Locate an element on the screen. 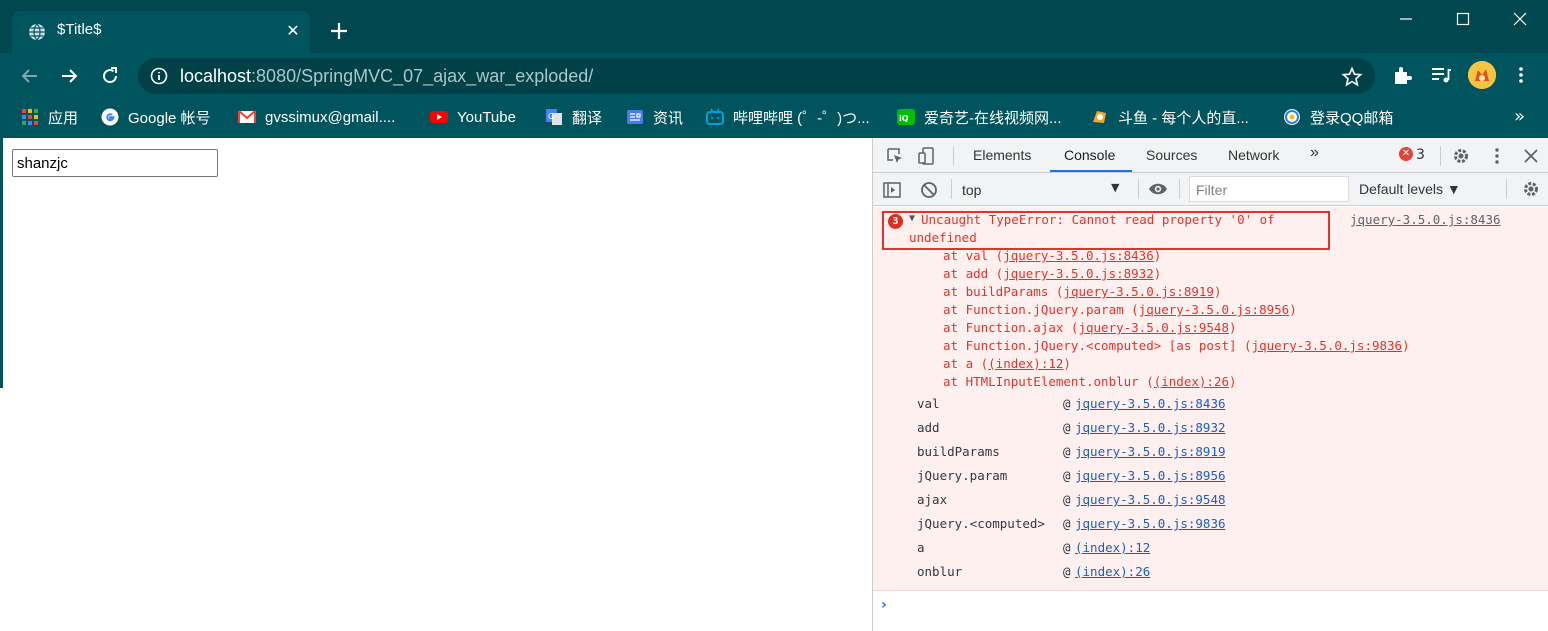 The width and height of the screenshot is (1548, 631). tab-network: Network is located at coordinates (1253, 155).